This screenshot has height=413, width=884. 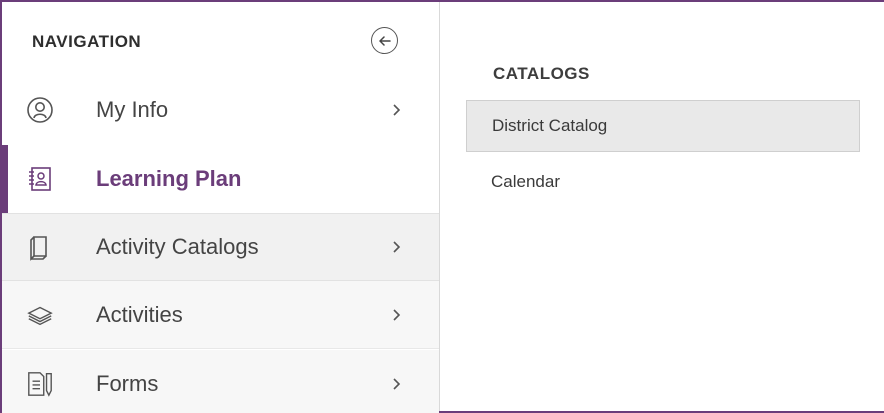 What do you see at coordinates (40, 179) in the screenshot?
I see `notebook-contact-icon` at bounding box center [40, 179].